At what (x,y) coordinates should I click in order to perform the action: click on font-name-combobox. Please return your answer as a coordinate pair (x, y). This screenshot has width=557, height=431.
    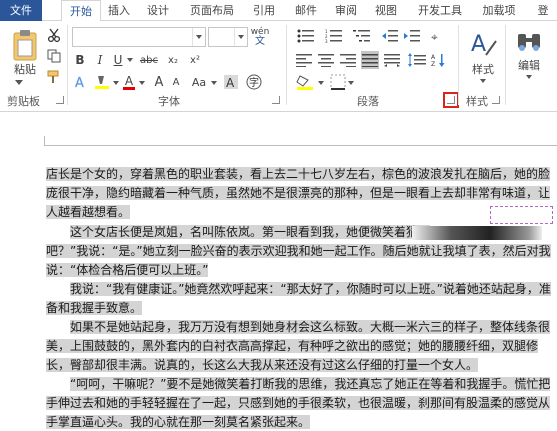
    Looking at the image, I should click on (139, 37).